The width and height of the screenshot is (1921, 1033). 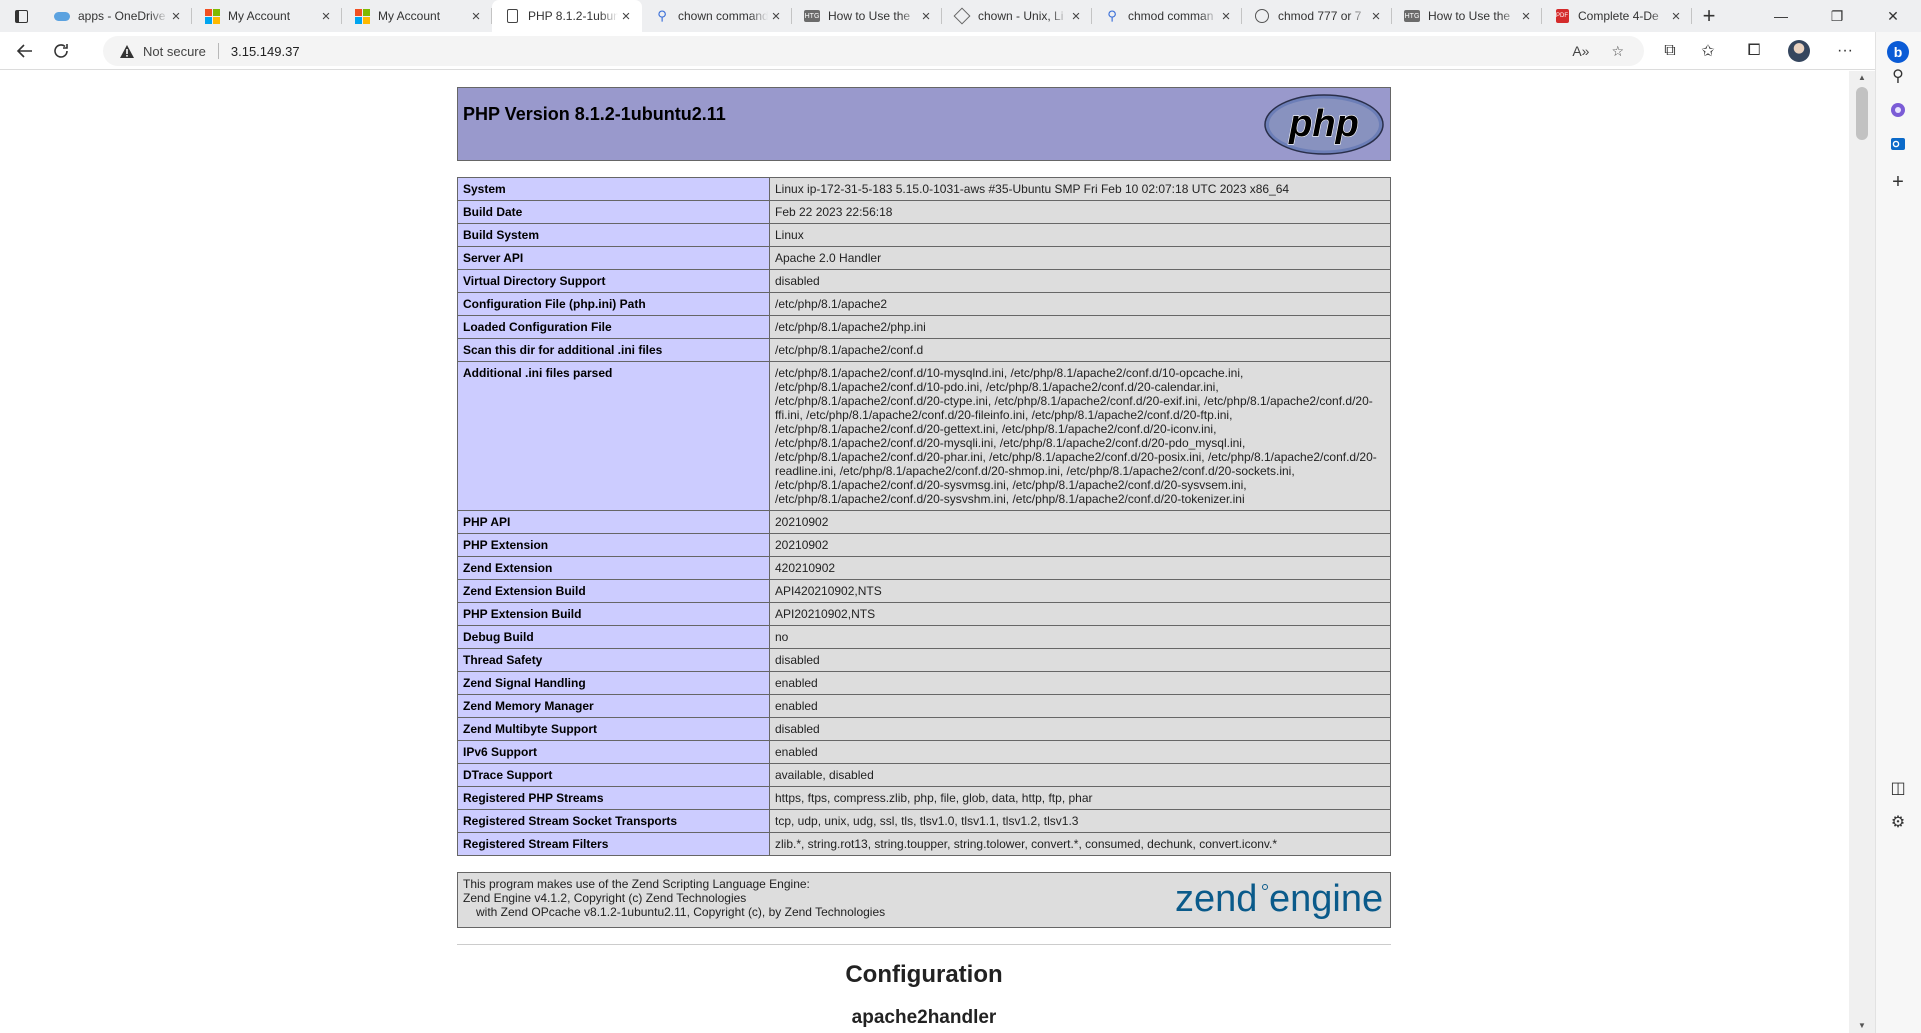 I want to click on scrollbar-thumb, so click(x=1862, y=113).